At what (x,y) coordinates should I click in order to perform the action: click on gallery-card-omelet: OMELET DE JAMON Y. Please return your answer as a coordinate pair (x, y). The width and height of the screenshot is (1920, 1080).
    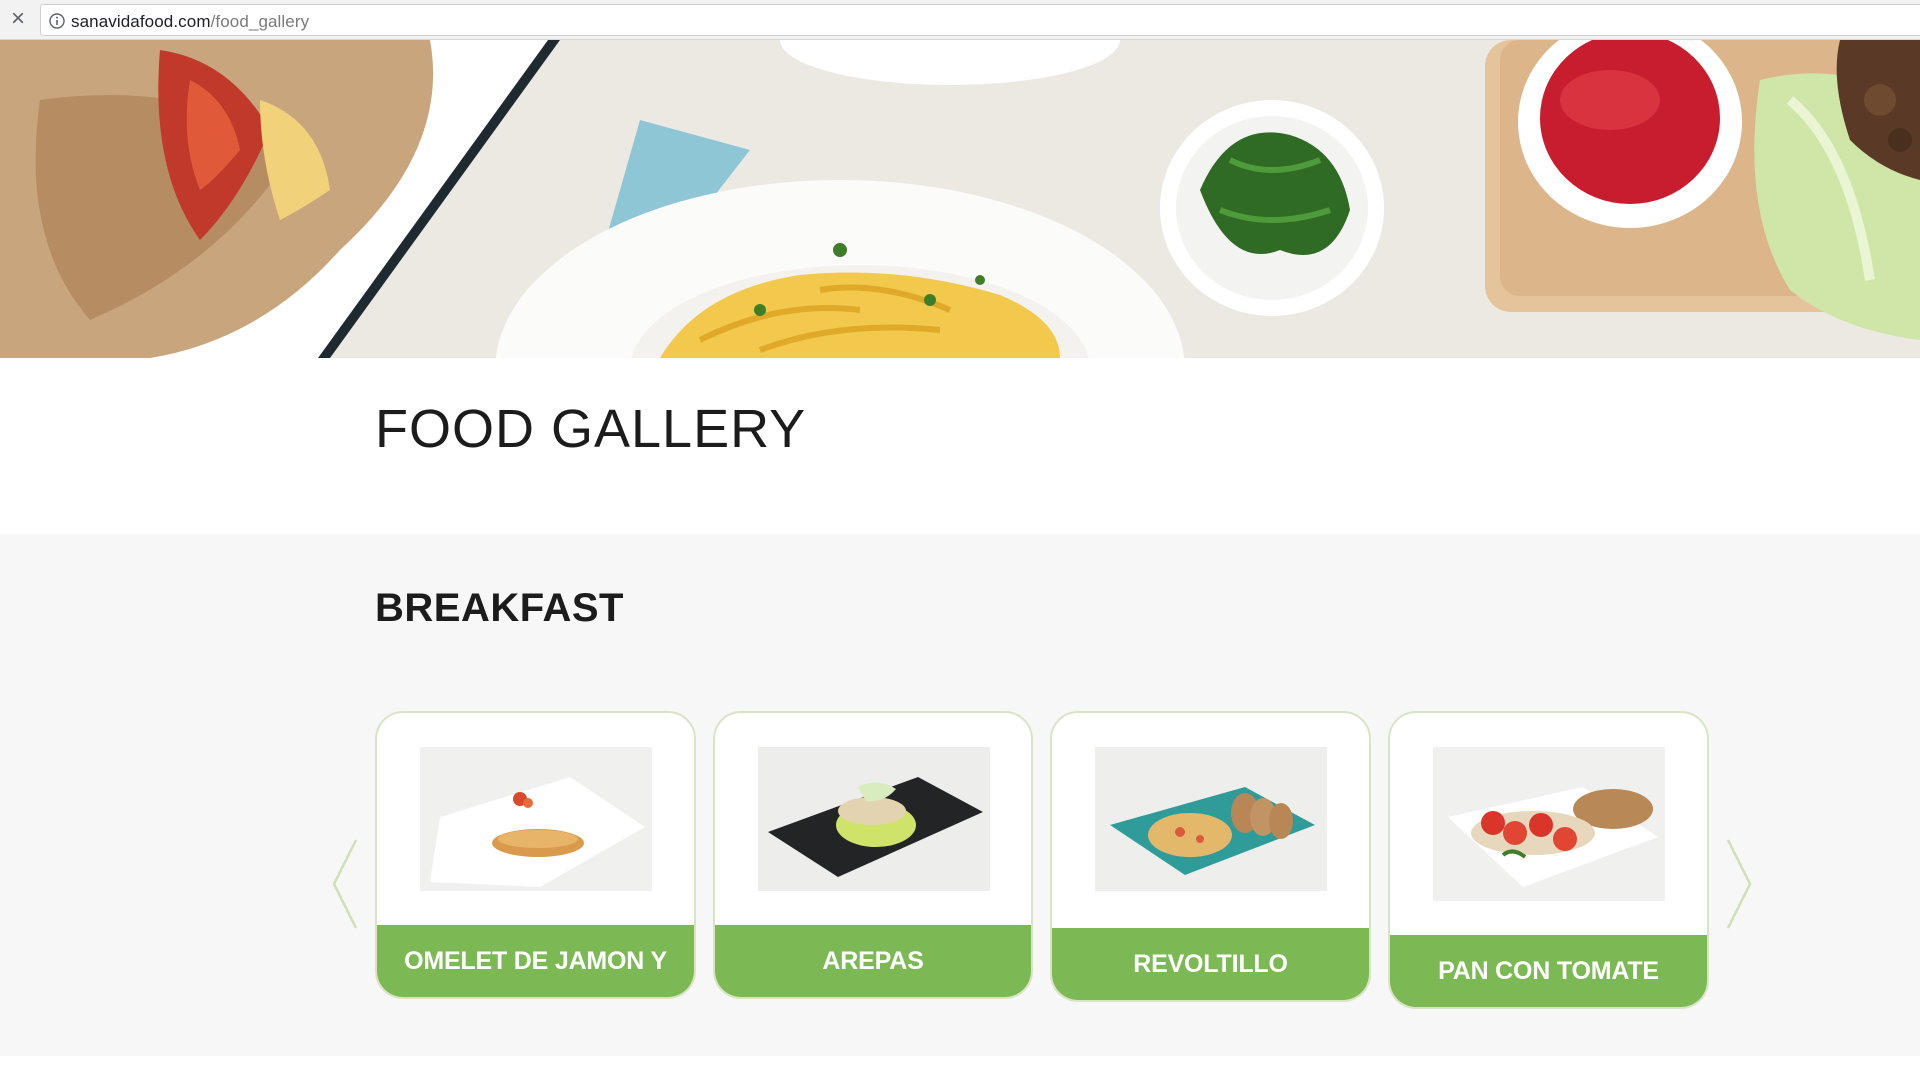
    Looking at the image, I should click on (535, 855).